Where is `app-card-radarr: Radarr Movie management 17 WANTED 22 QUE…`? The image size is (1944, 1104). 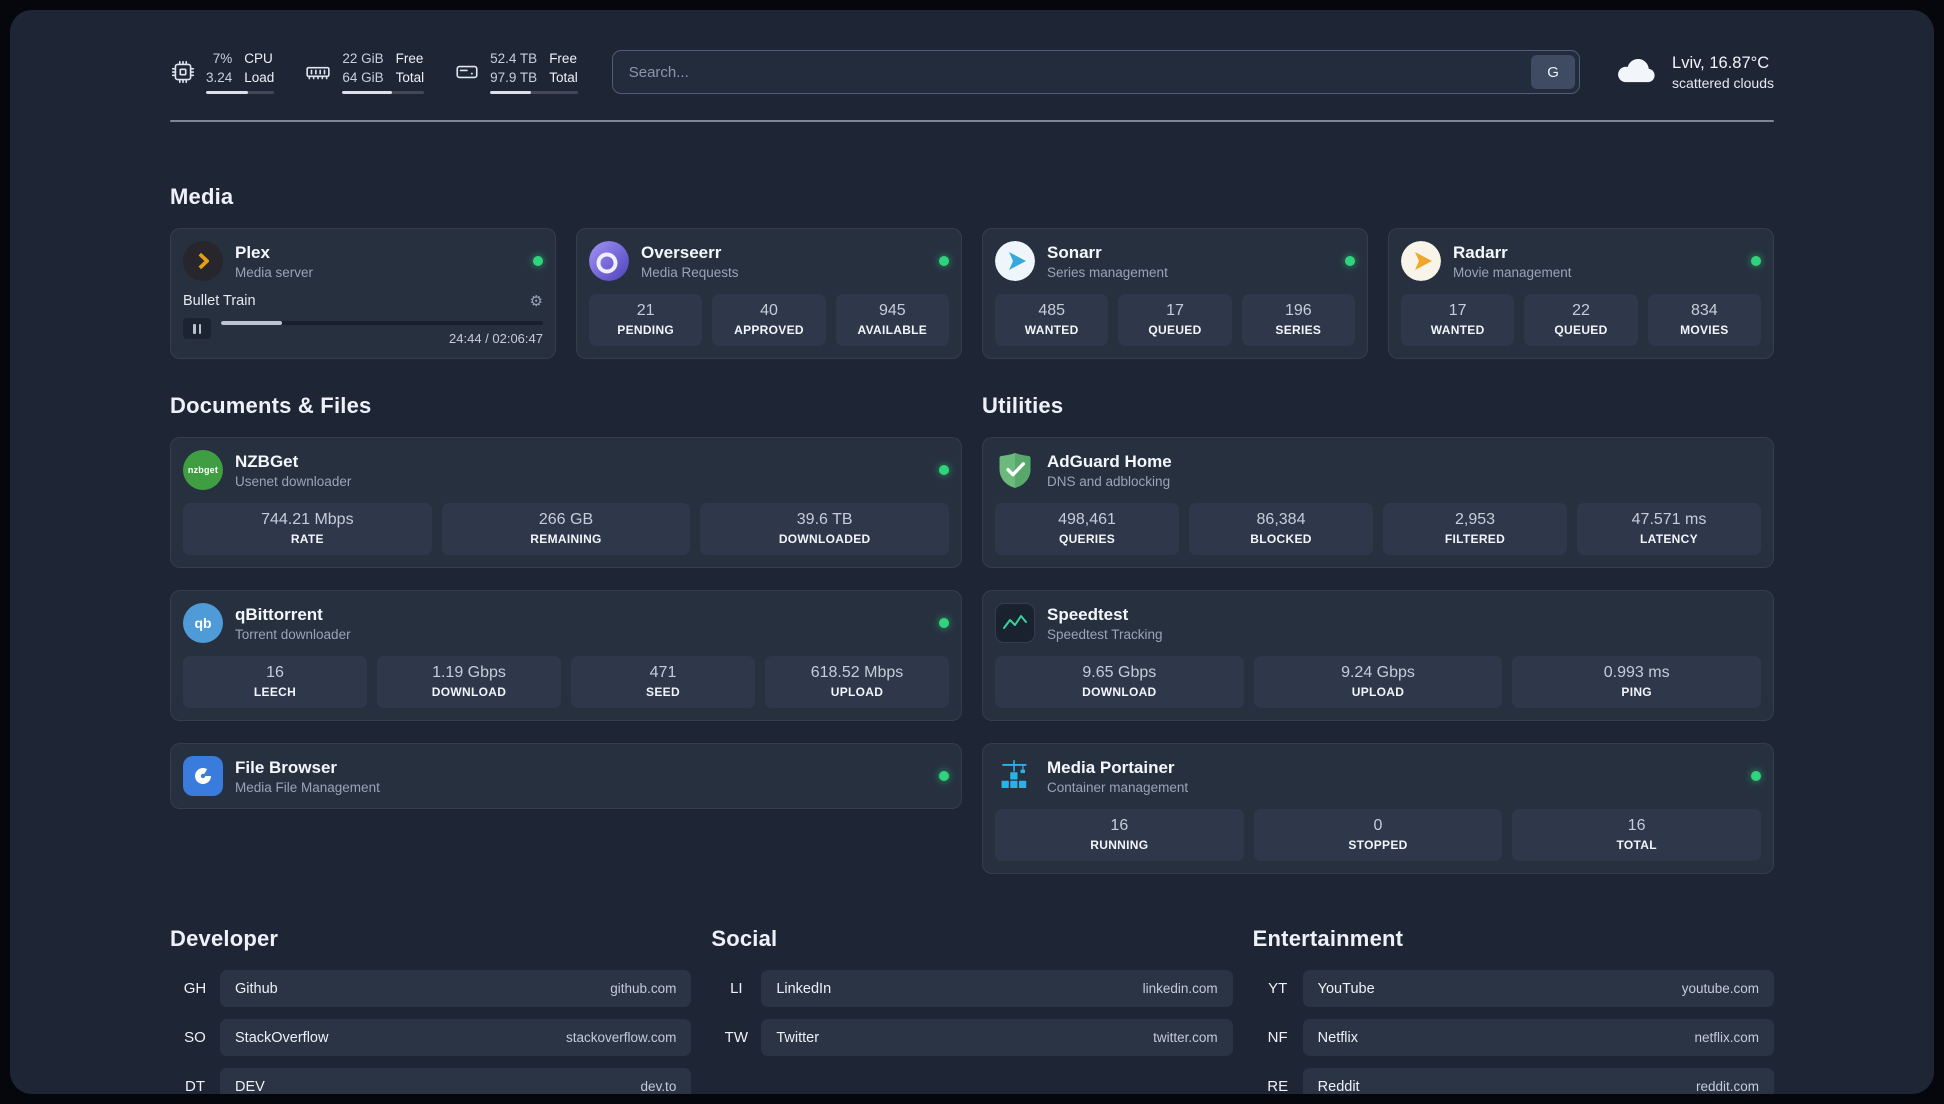 app-card-radarr: Radarr Movie management 17 WANTED 22 QUE… is located at coordinates (1581, 294).